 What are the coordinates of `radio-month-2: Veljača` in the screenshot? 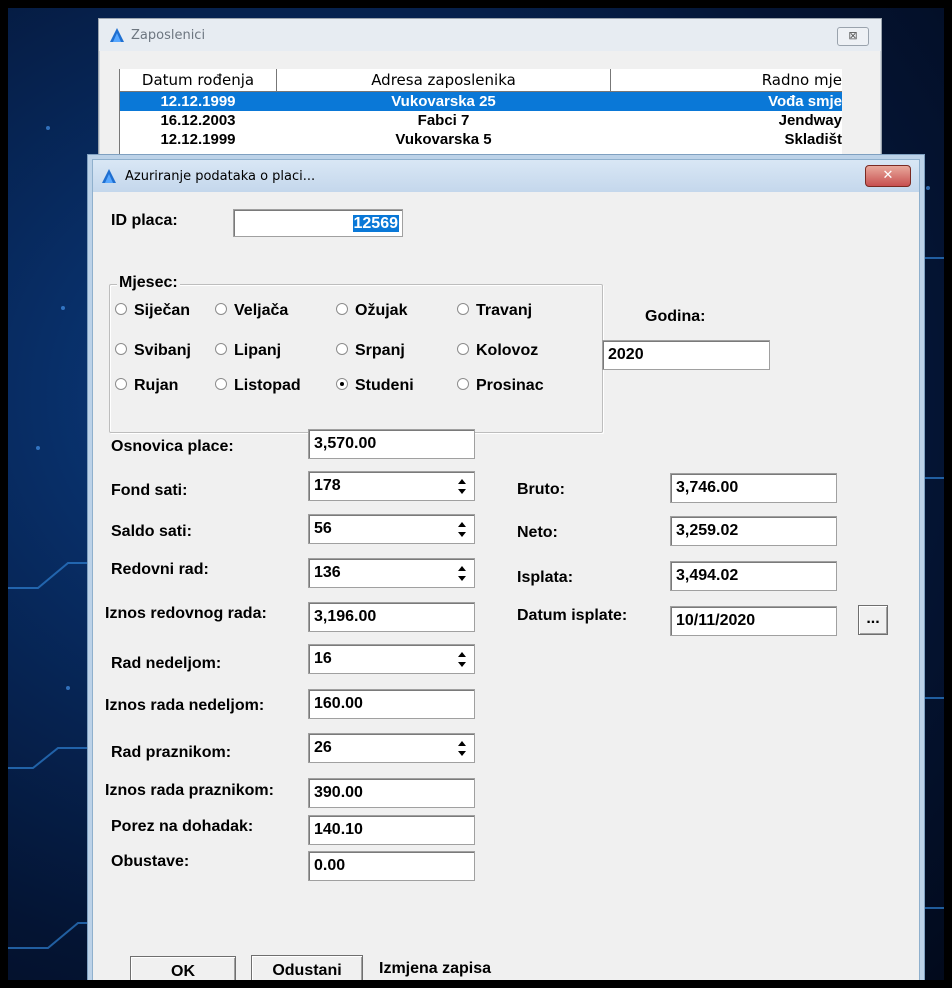 It's located at (251, 311).